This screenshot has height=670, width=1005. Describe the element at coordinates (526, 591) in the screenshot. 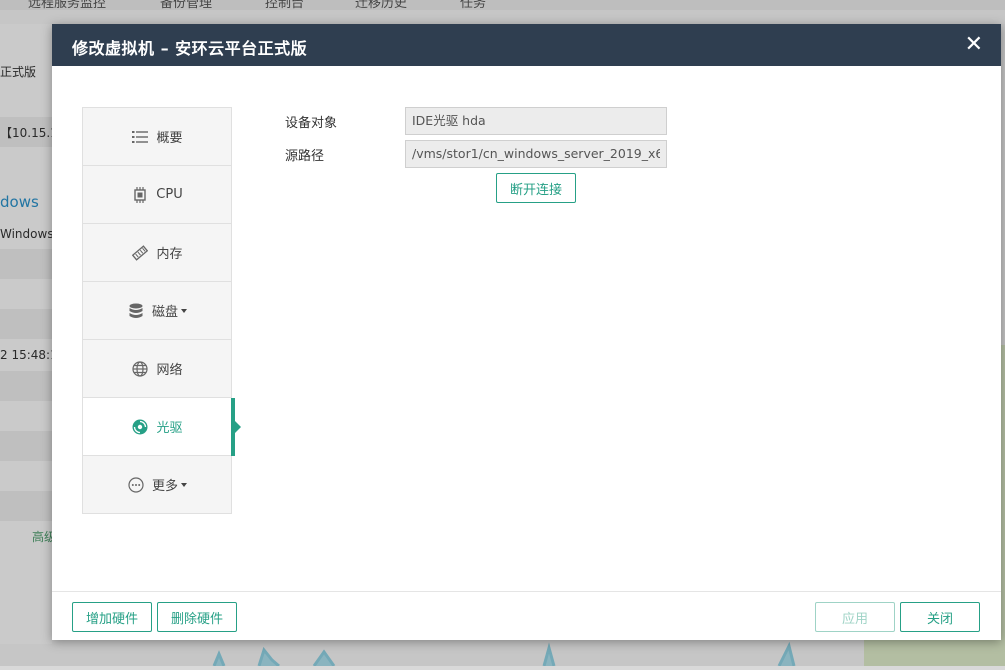

I see `footer-divider` at that location.